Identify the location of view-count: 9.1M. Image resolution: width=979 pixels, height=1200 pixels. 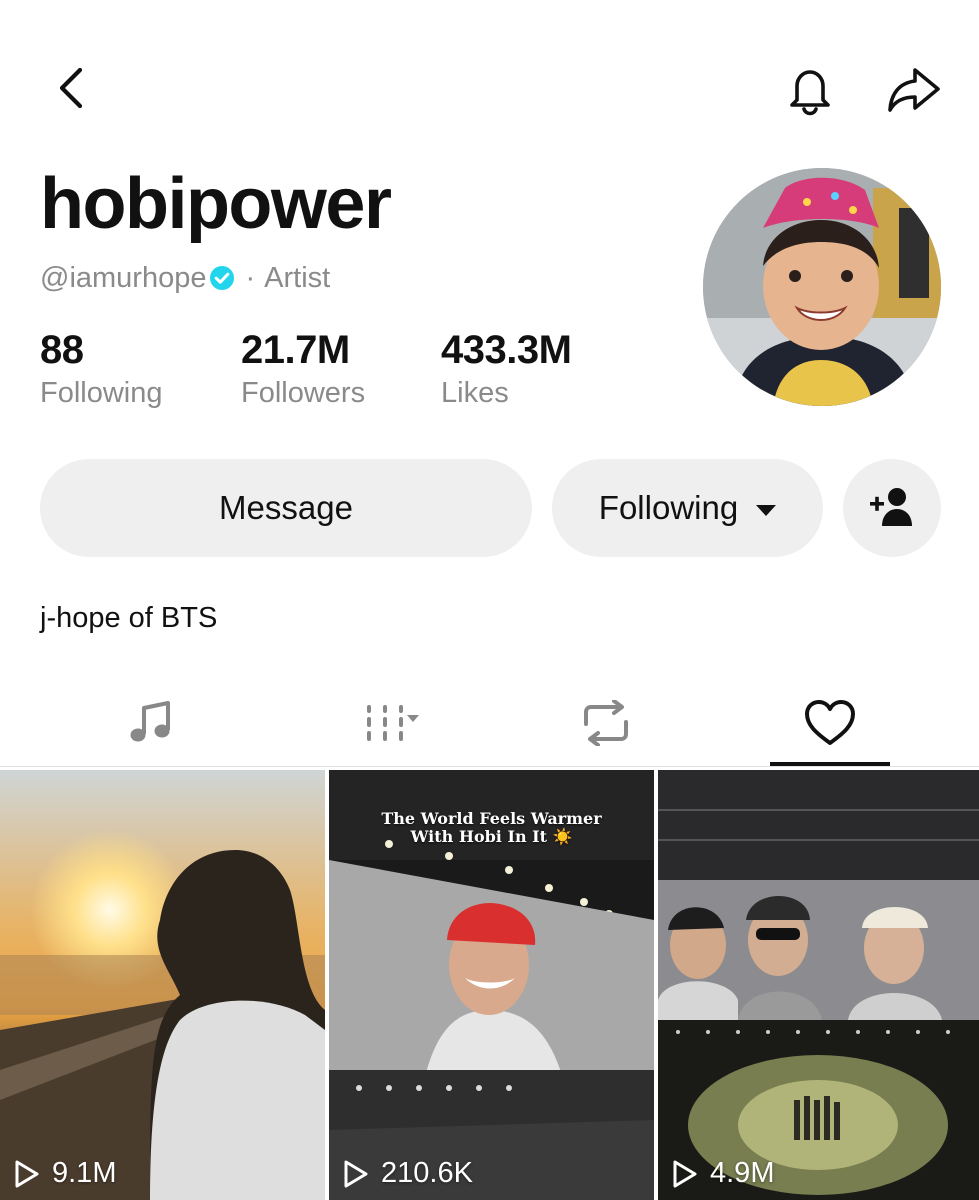
(65, 1173).